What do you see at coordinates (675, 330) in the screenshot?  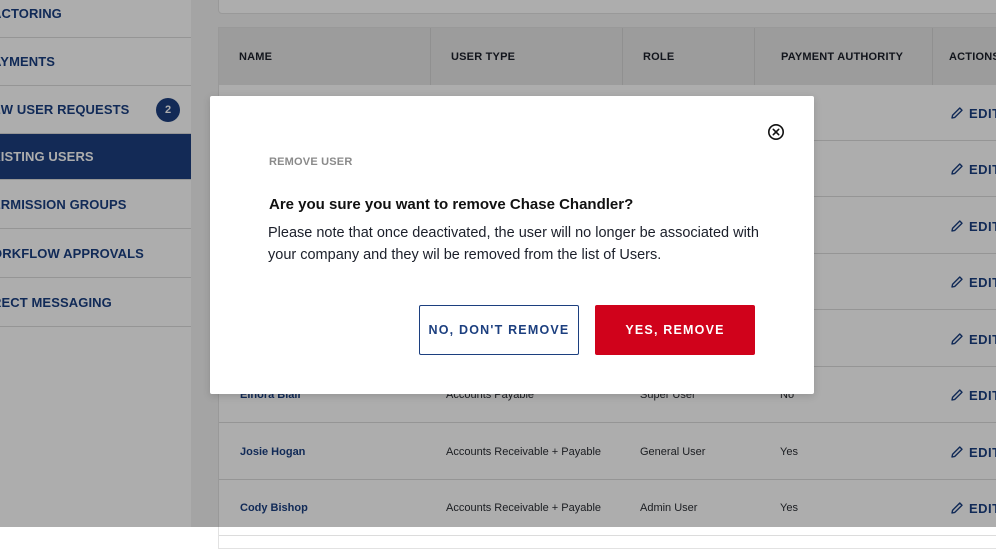 I see `confirm-remove-button: YES, REMOVE` at bounding box center [675, 330].